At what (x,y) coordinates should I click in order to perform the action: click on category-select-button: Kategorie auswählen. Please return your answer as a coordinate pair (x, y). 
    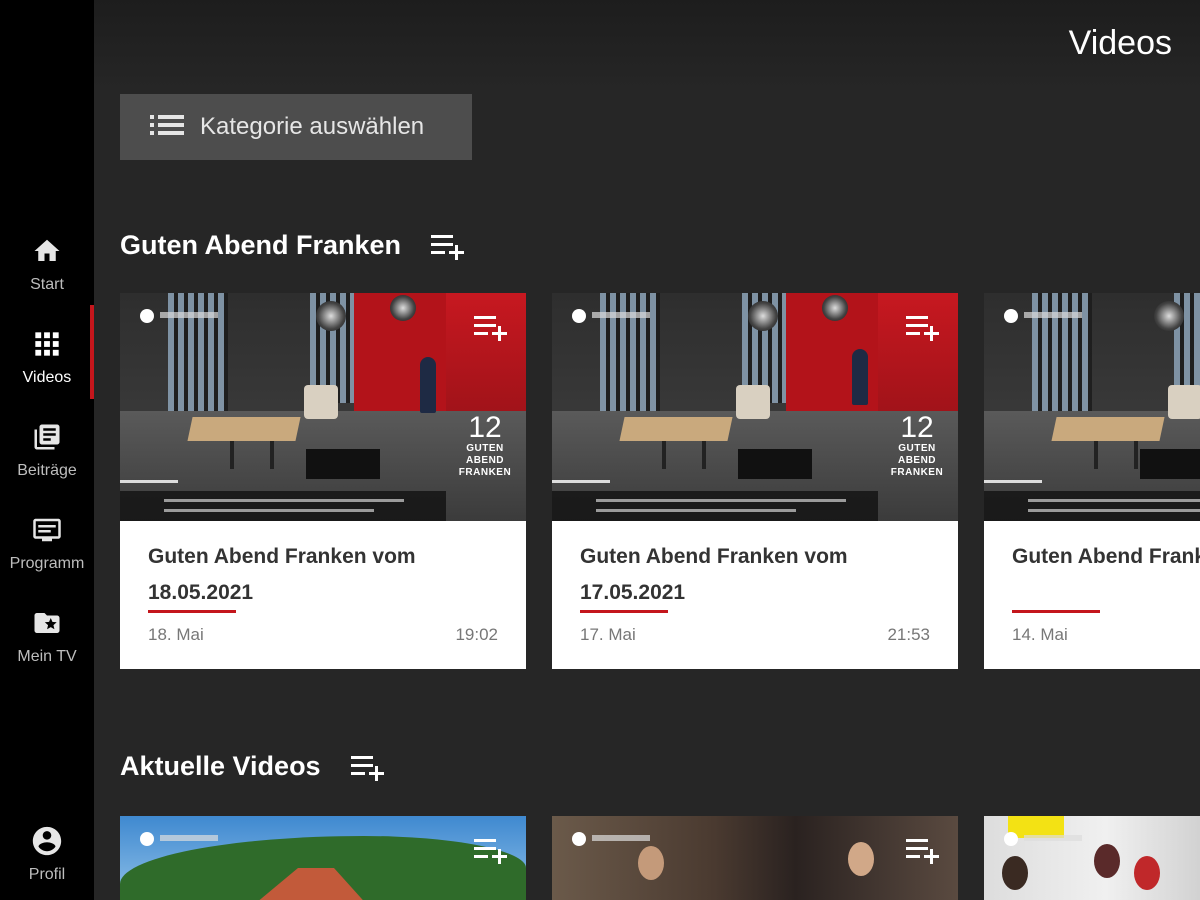
    Looking at the image, I should click on (296, 127).